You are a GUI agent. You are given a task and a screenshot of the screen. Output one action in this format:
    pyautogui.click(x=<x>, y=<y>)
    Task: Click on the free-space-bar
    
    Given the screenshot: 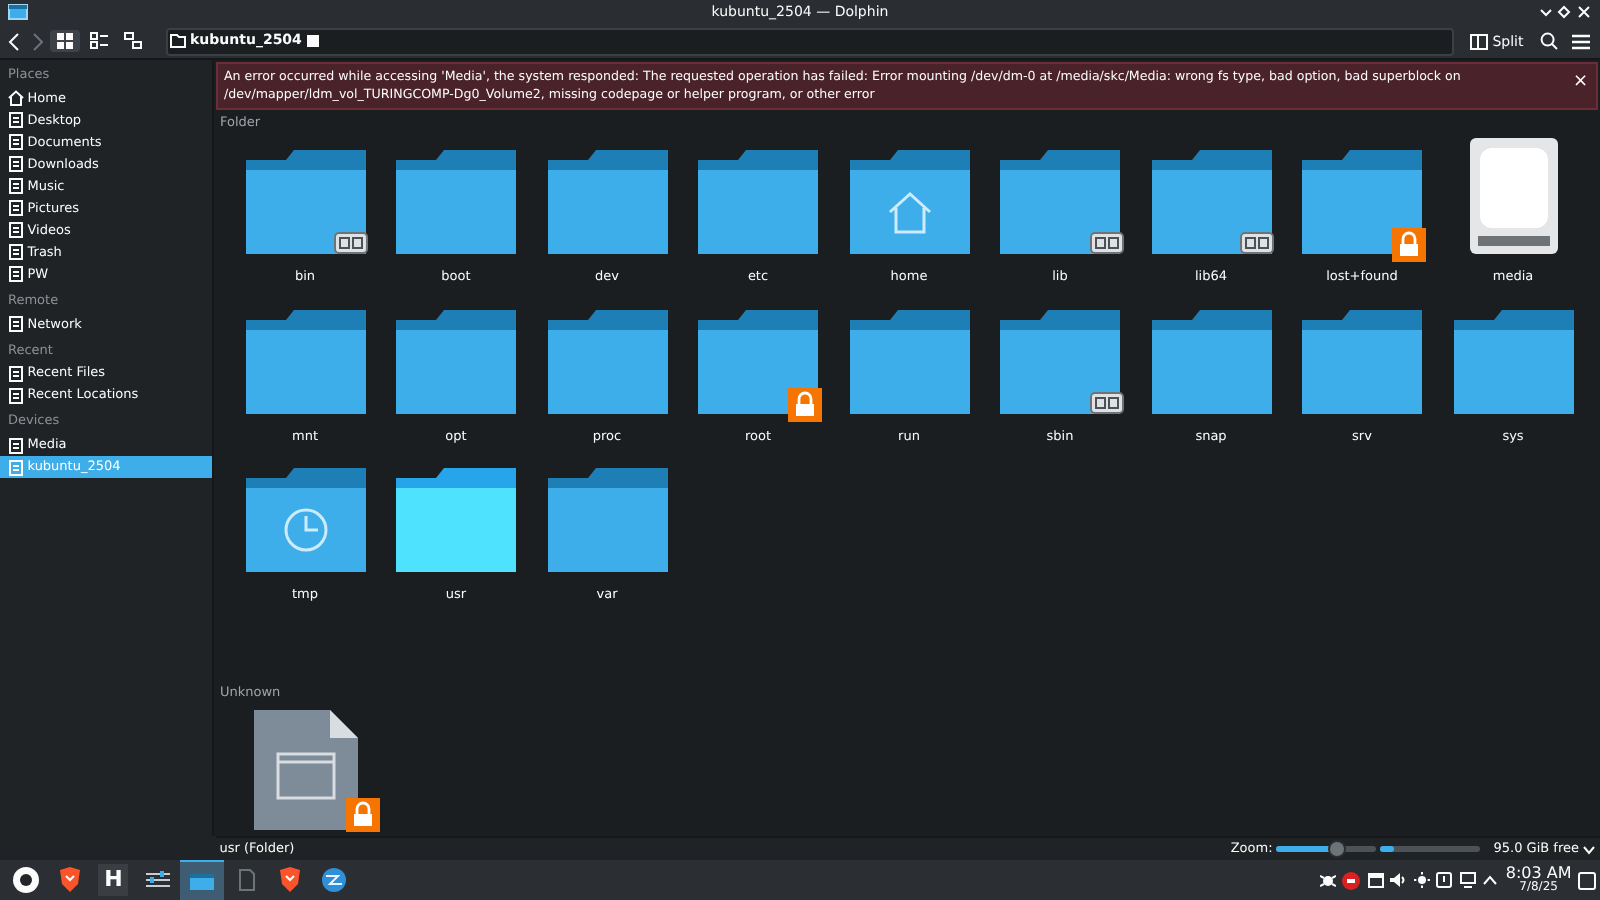 What is the action you would take?
    pyautogui.click(x=1429, y=849)
    